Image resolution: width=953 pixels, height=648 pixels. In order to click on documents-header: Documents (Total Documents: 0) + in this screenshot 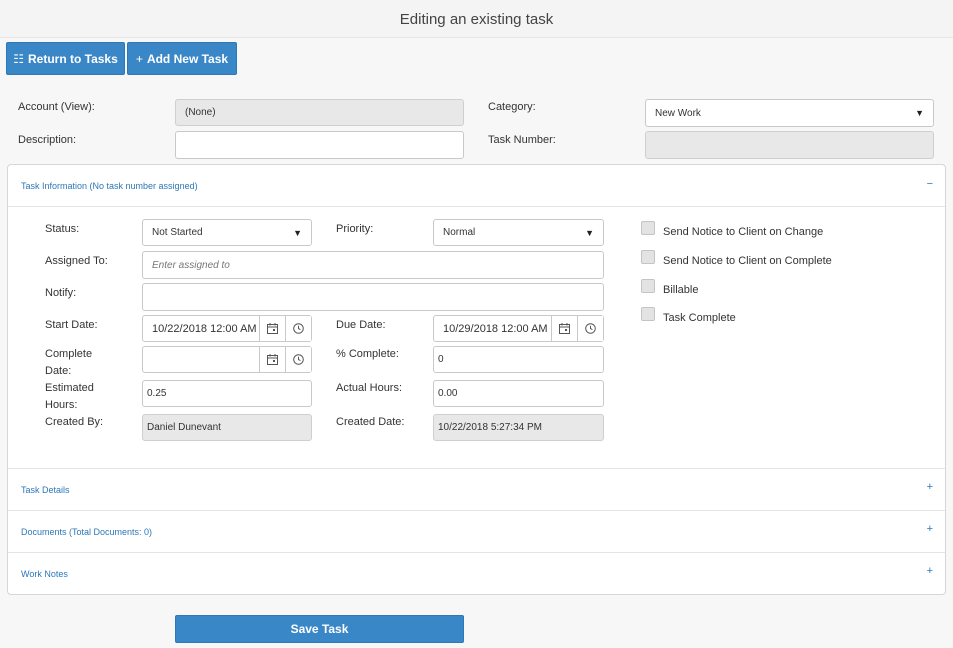, I will do `click(476, 532)`.